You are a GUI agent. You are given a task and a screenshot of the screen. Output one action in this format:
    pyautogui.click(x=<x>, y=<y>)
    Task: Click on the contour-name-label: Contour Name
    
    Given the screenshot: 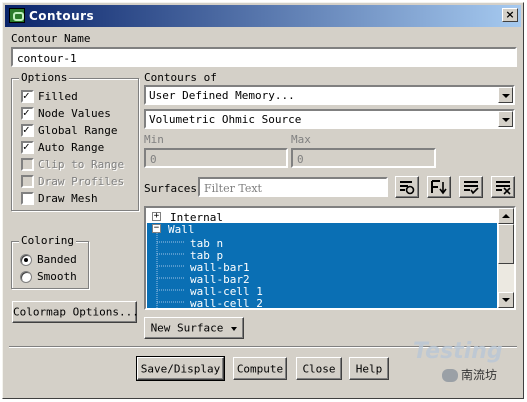 What is the action you would take?
    pyautogui.click(x=51, y=38)
    